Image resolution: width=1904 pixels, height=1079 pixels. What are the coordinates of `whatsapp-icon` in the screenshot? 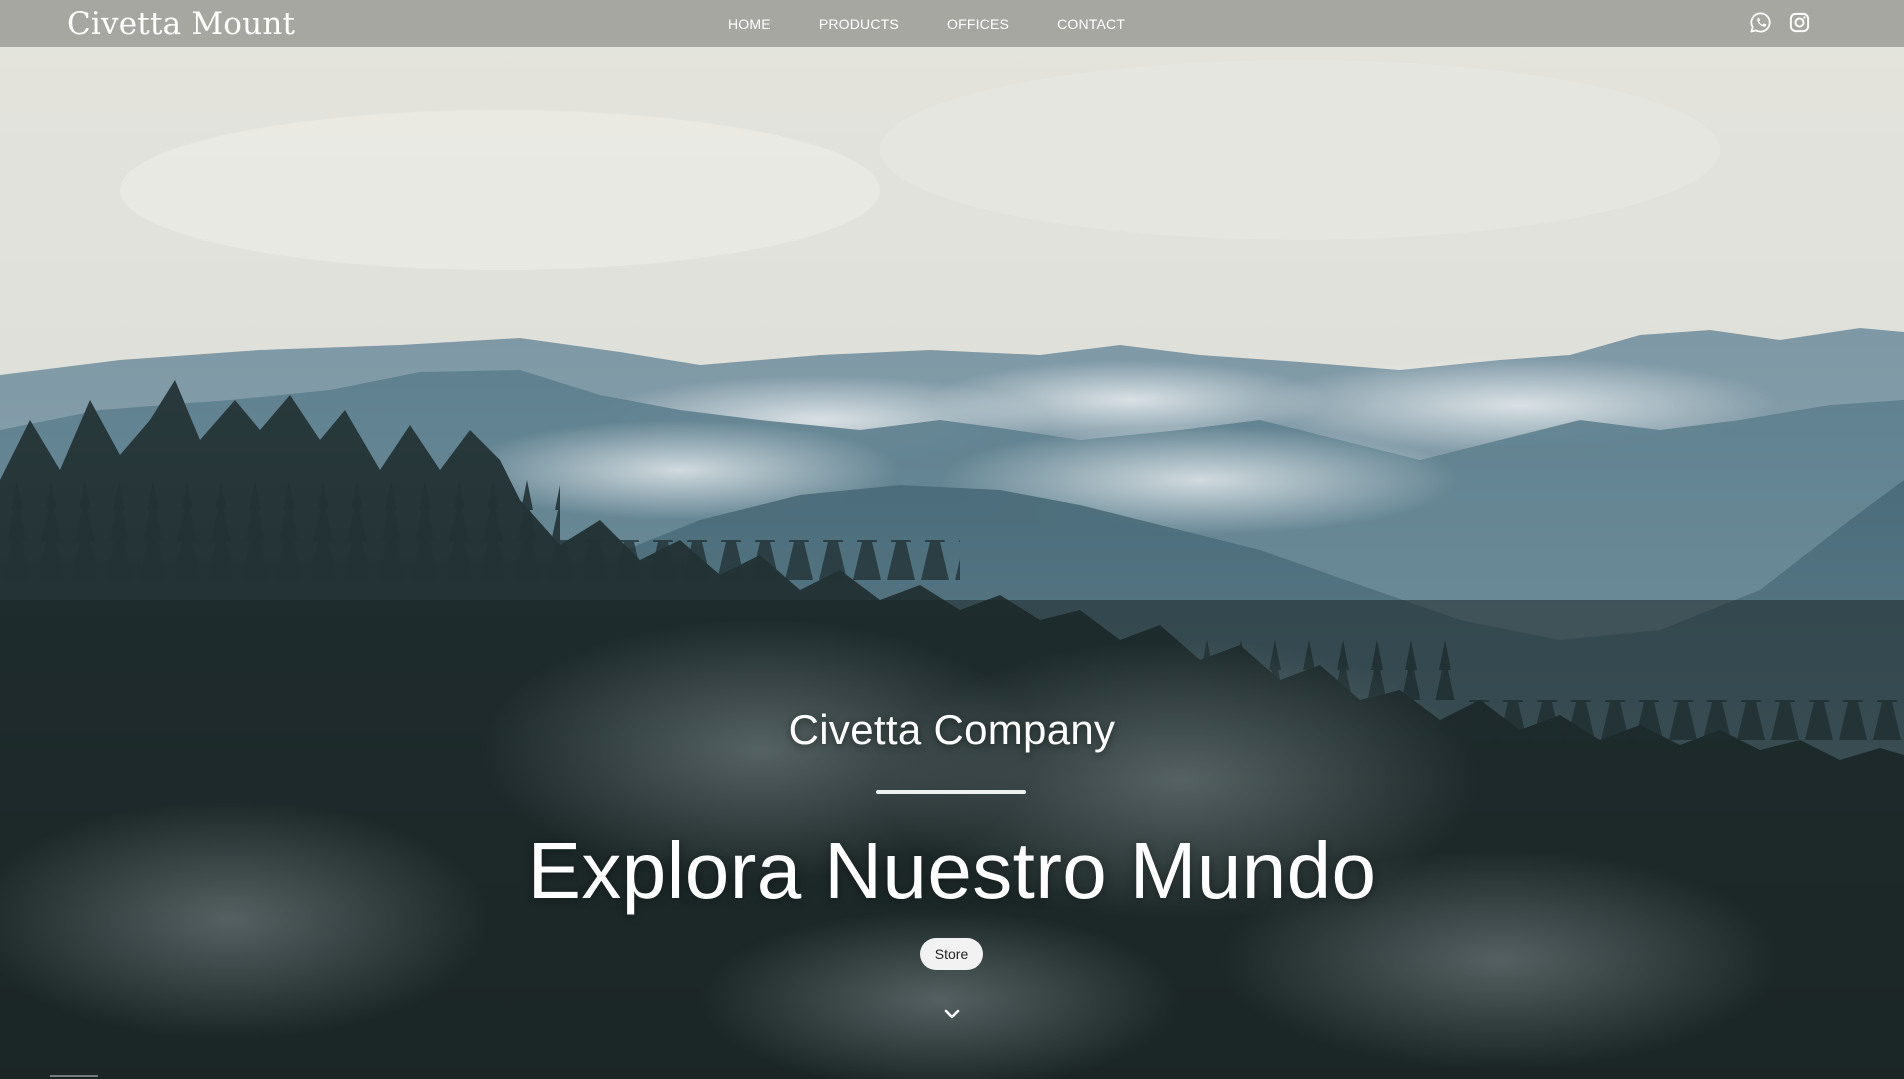 It's located at (1760, 22).